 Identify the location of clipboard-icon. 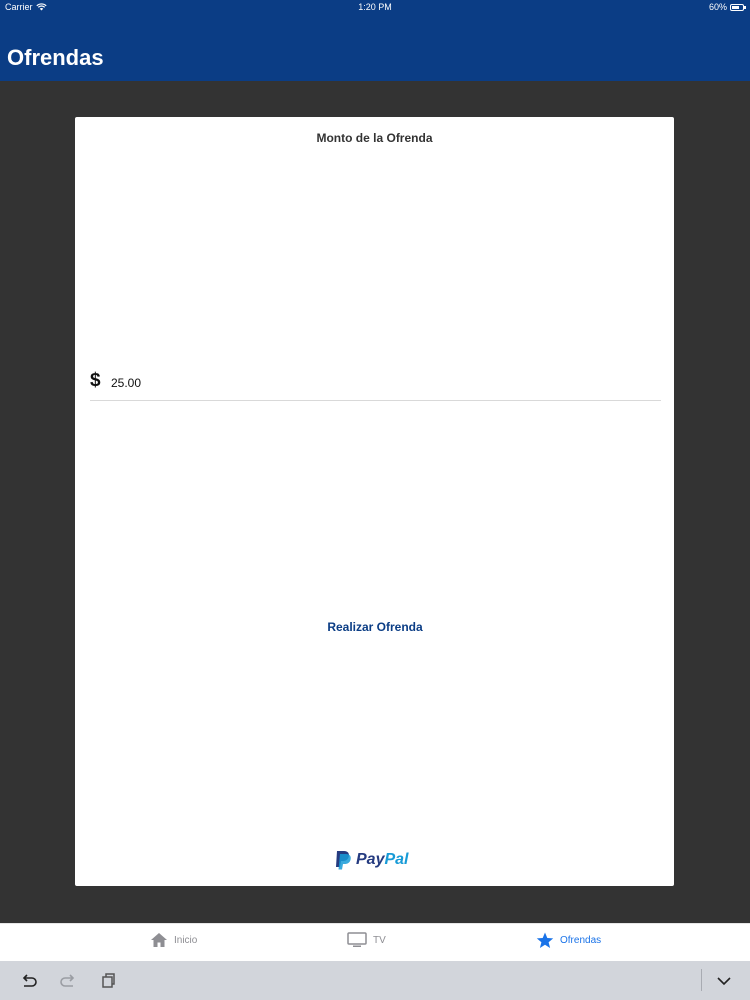
(108, 981).